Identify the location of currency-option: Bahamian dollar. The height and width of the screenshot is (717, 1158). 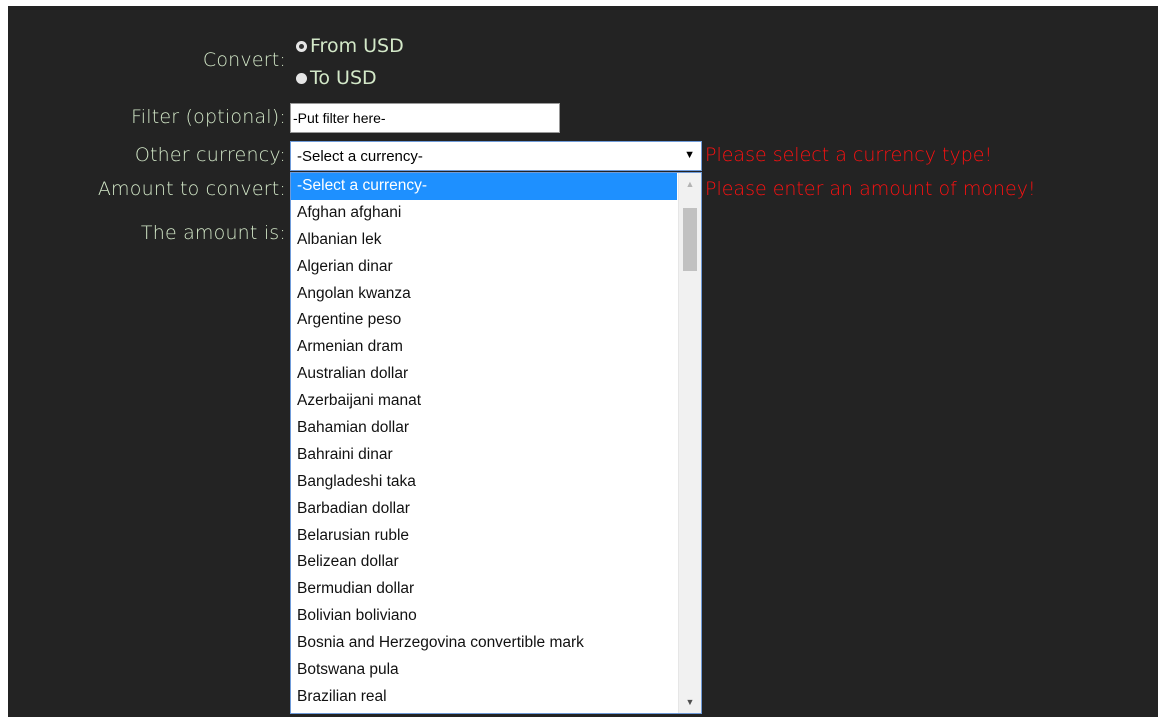
(484, 428).